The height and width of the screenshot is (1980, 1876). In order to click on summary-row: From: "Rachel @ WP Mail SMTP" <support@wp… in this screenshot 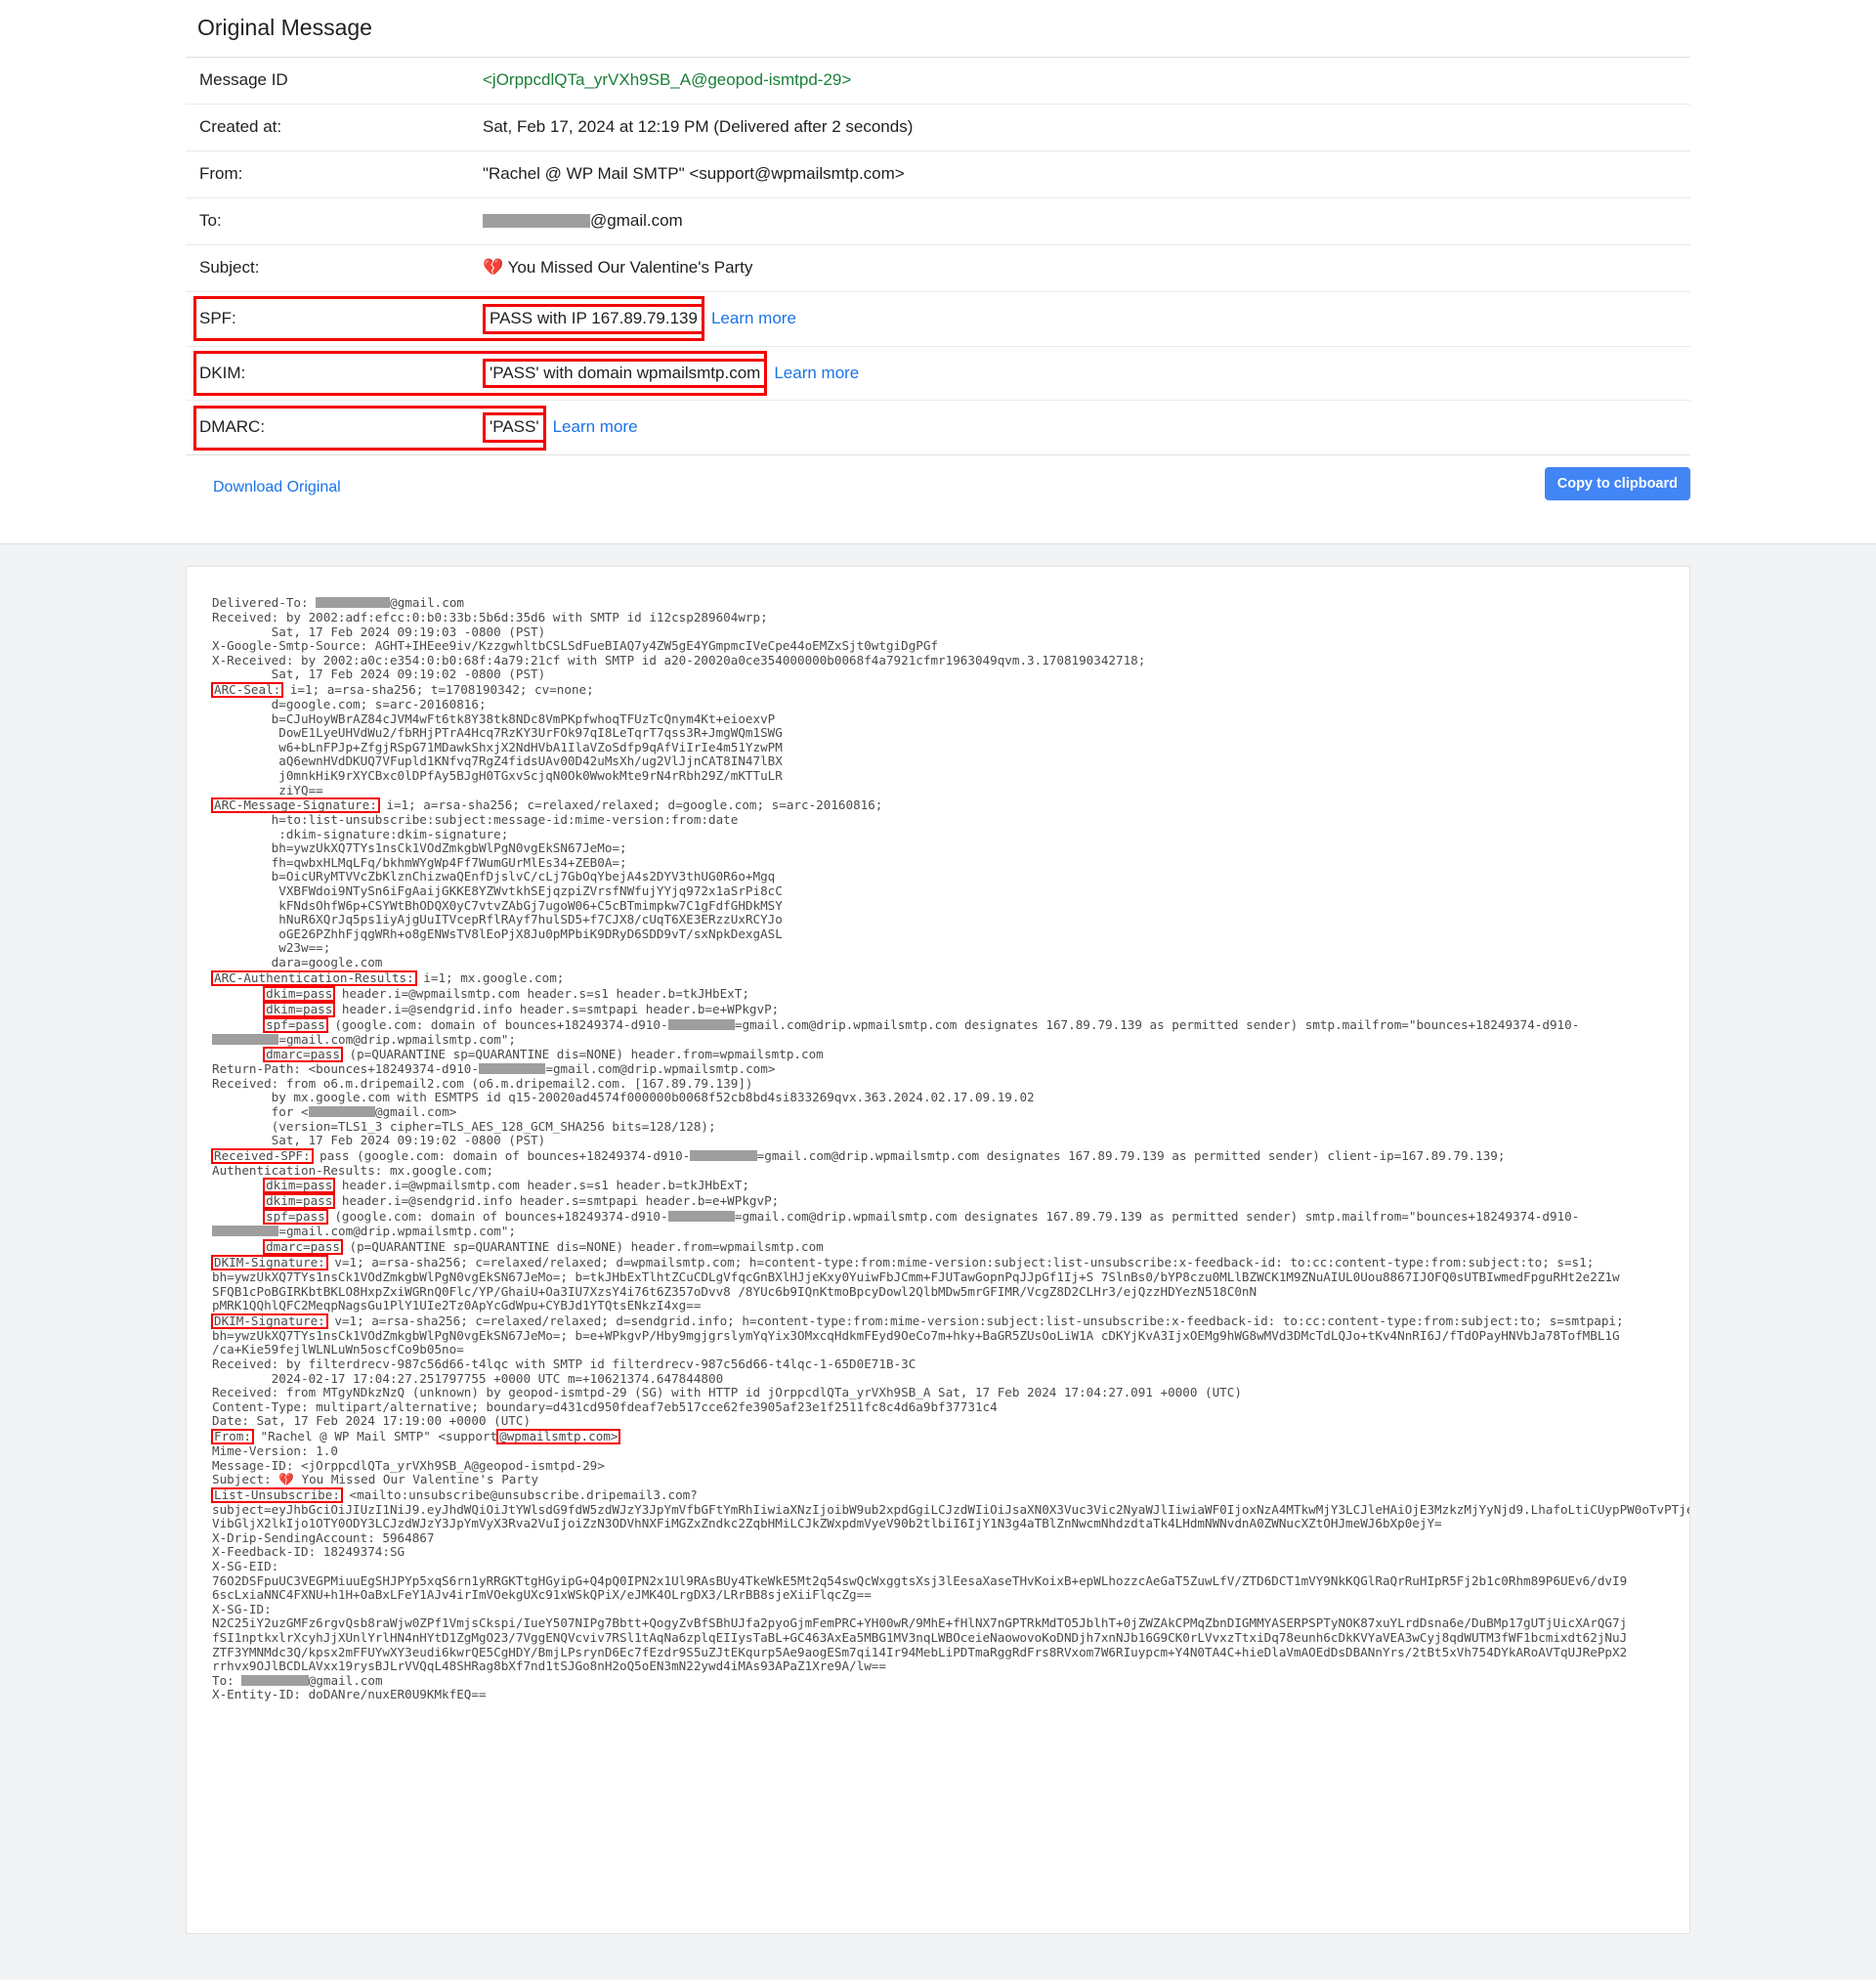, I will do `click(938, 175)`.